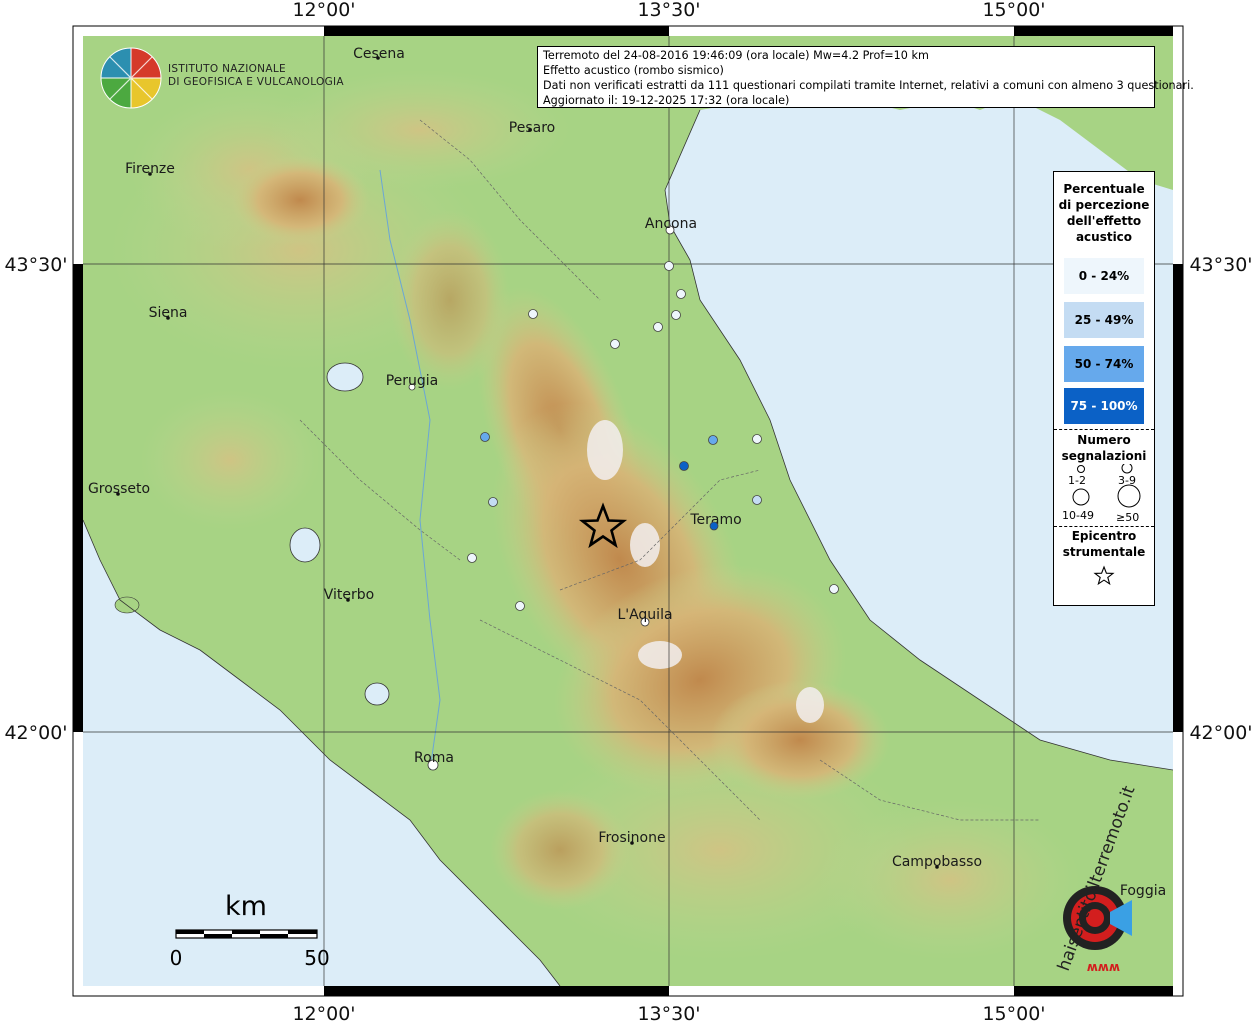  Describe the element at coordinates (434, 758) in the screenshot. I see `svg-text: Roma` at that location.